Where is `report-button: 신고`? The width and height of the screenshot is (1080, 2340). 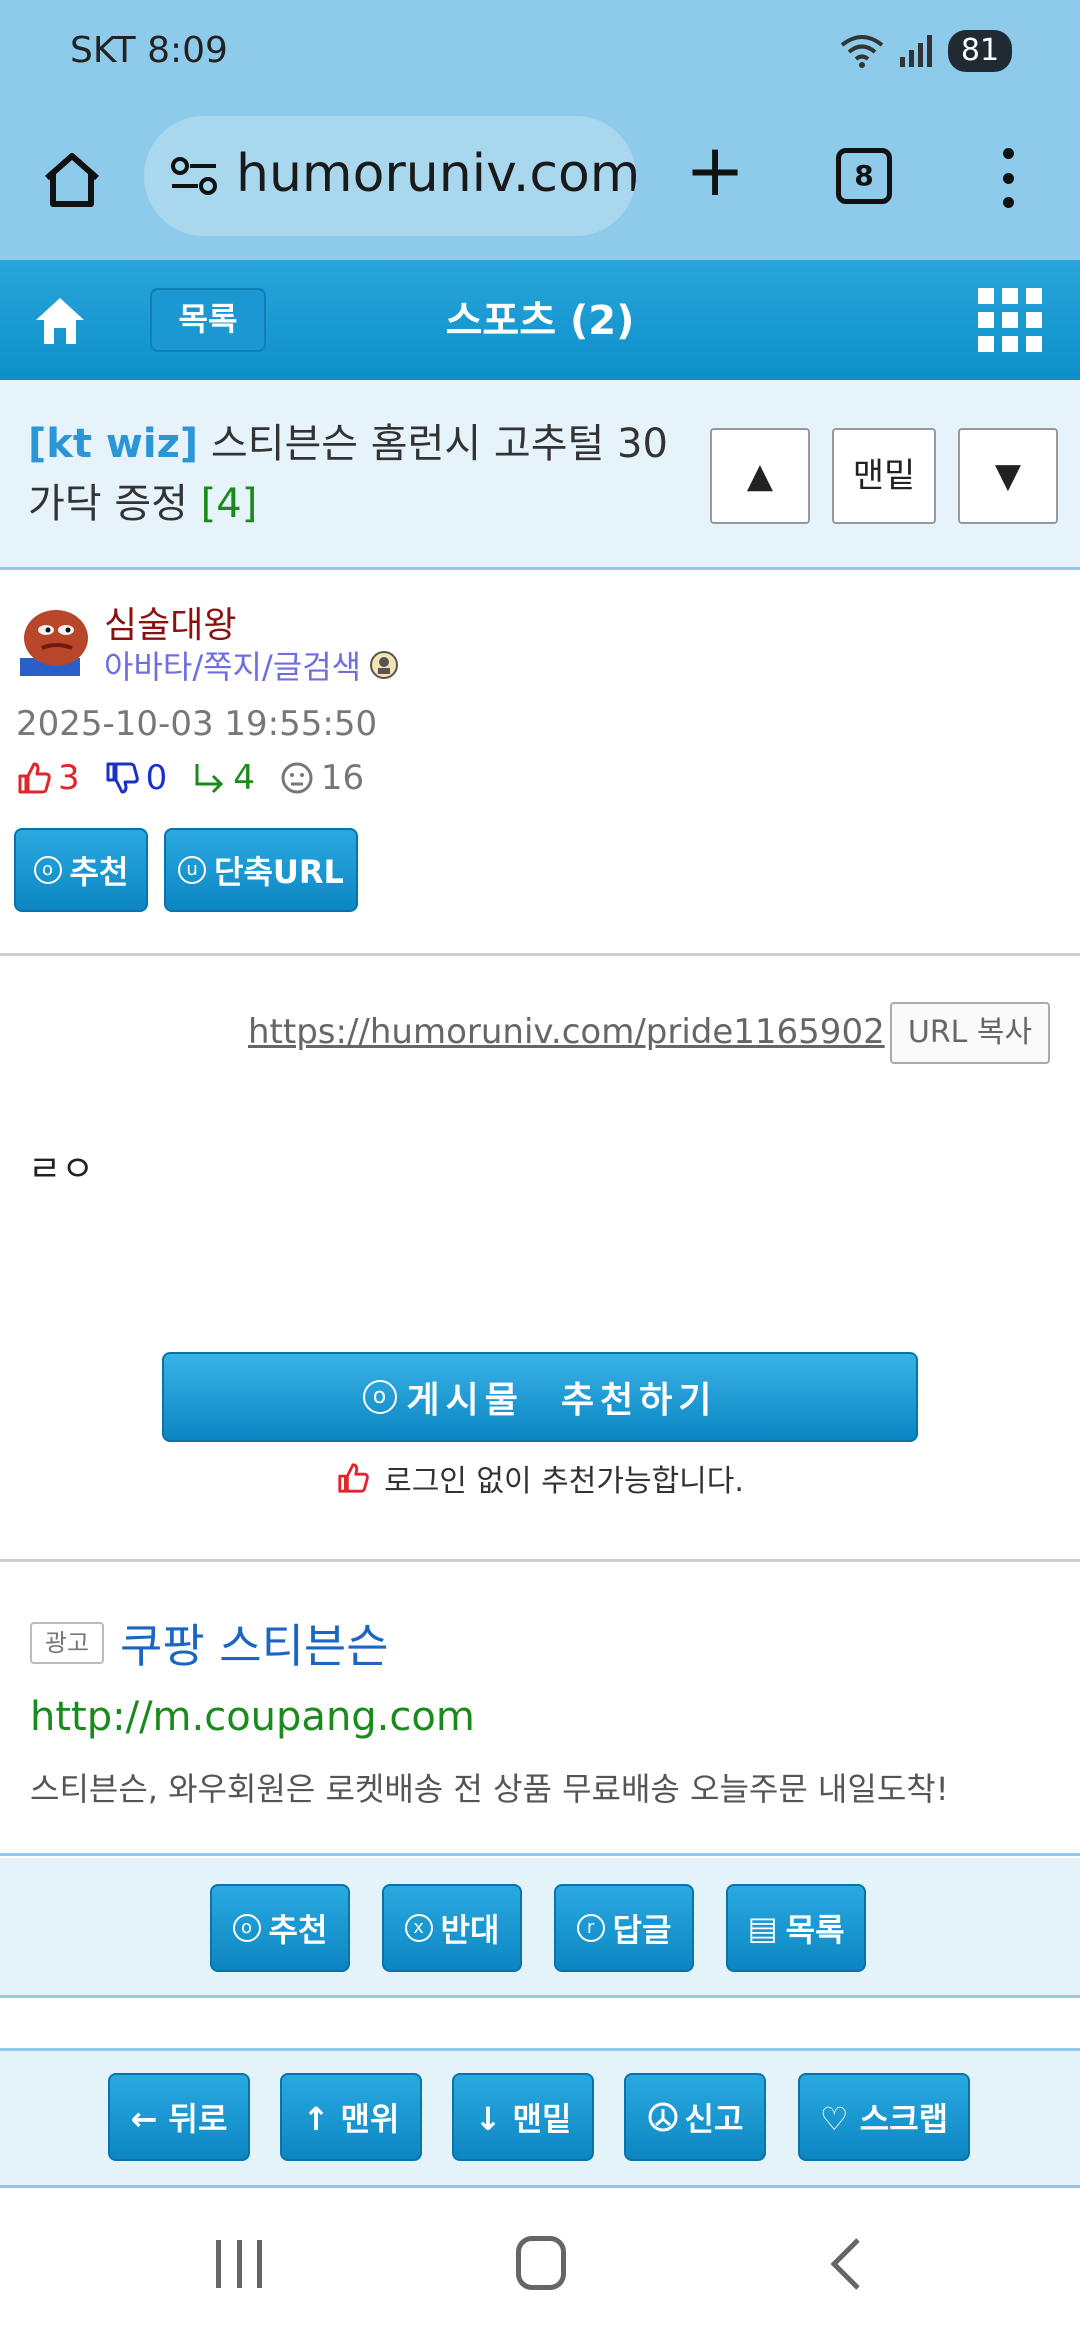
report-button: 신고 is located at coordinates (695, 2117).